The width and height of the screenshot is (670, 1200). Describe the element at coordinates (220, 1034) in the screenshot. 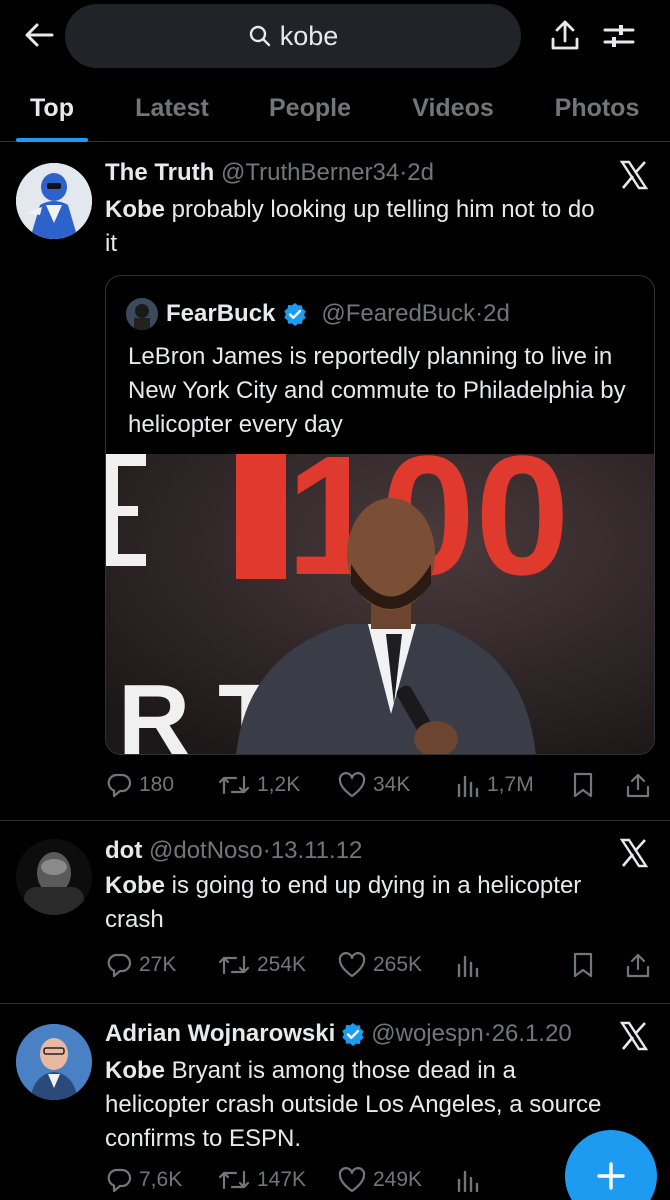

I see `author-name: Adrian Wojnarowski` at that location.